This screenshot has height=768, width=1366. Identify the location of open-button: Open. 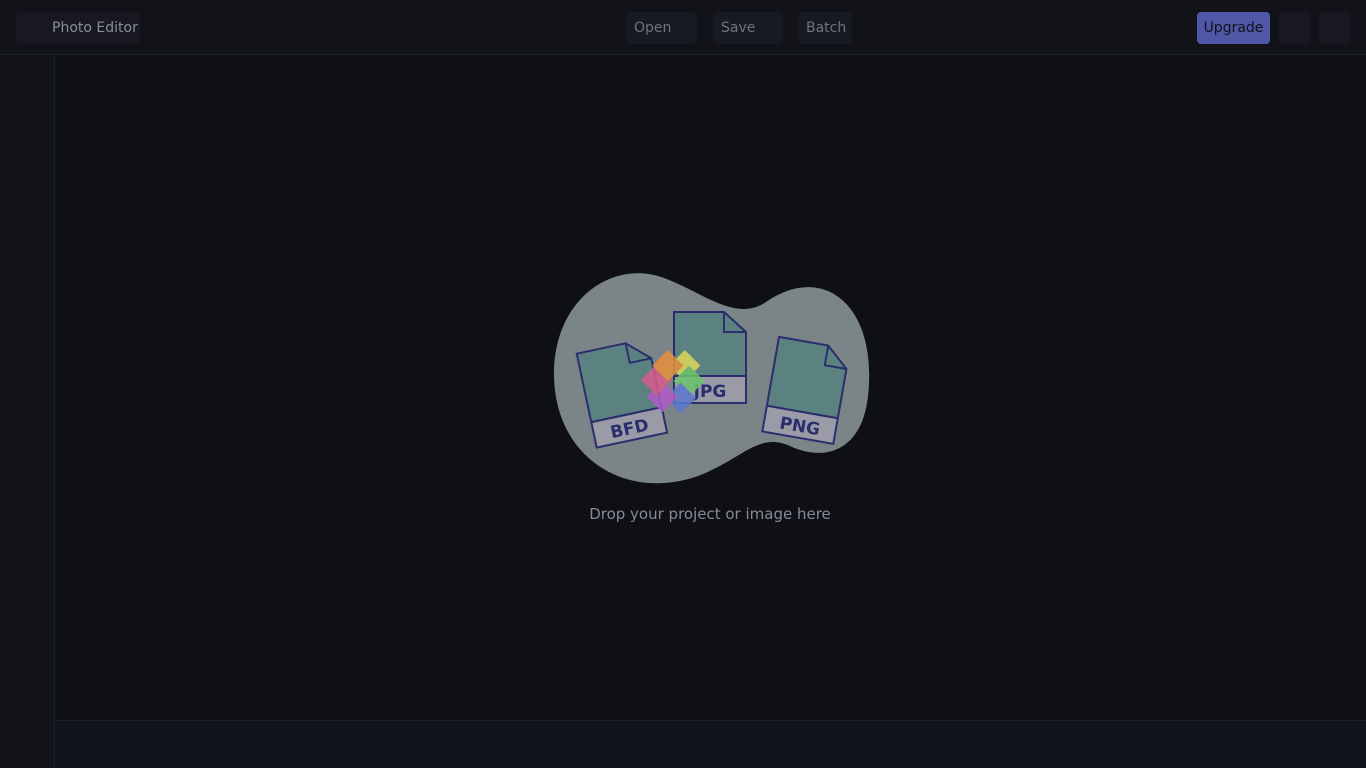
(661, 28).